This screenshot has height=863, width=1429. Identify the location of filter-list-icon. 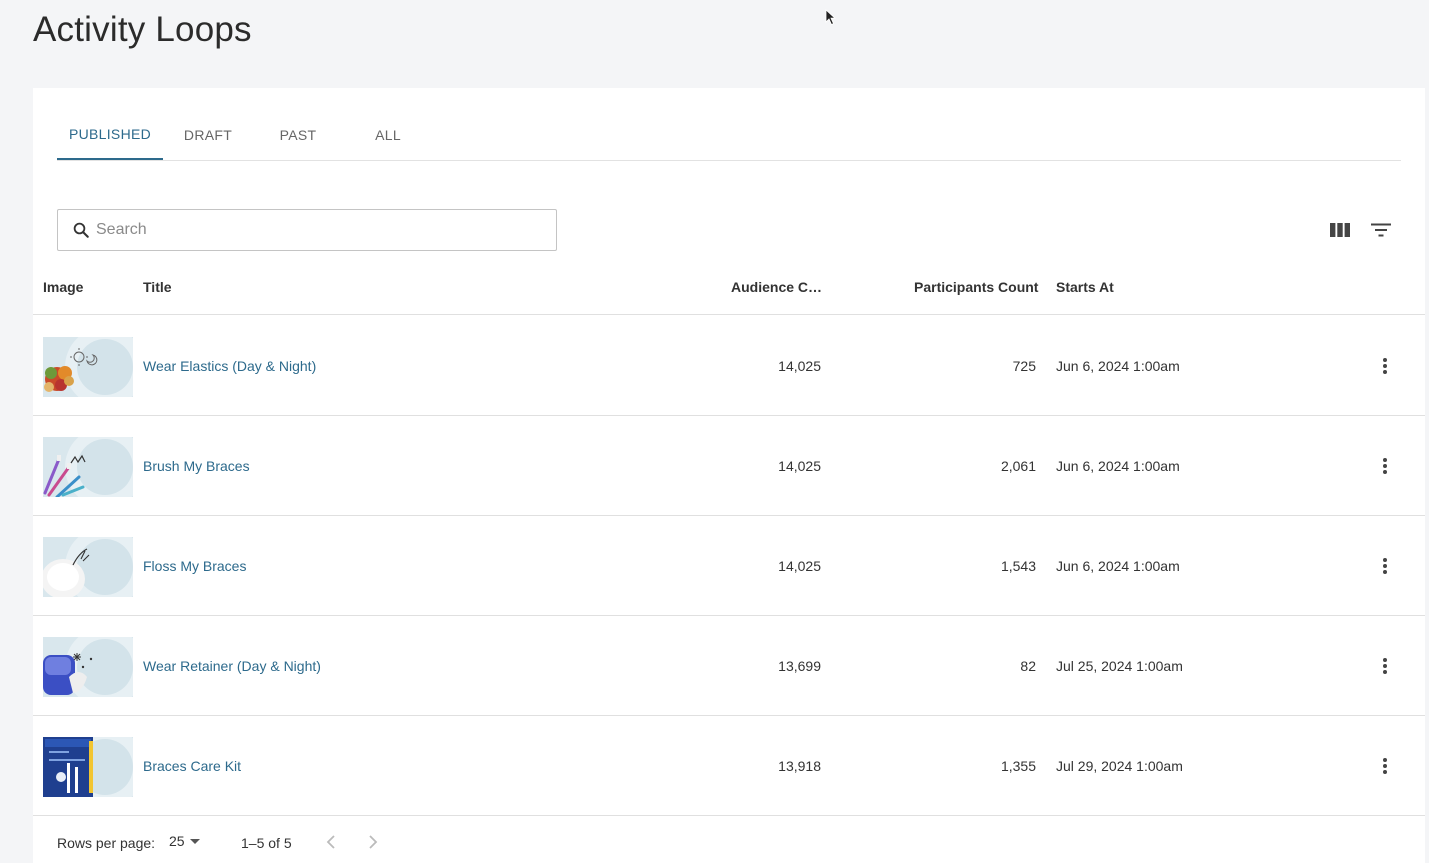
(1381, 230).